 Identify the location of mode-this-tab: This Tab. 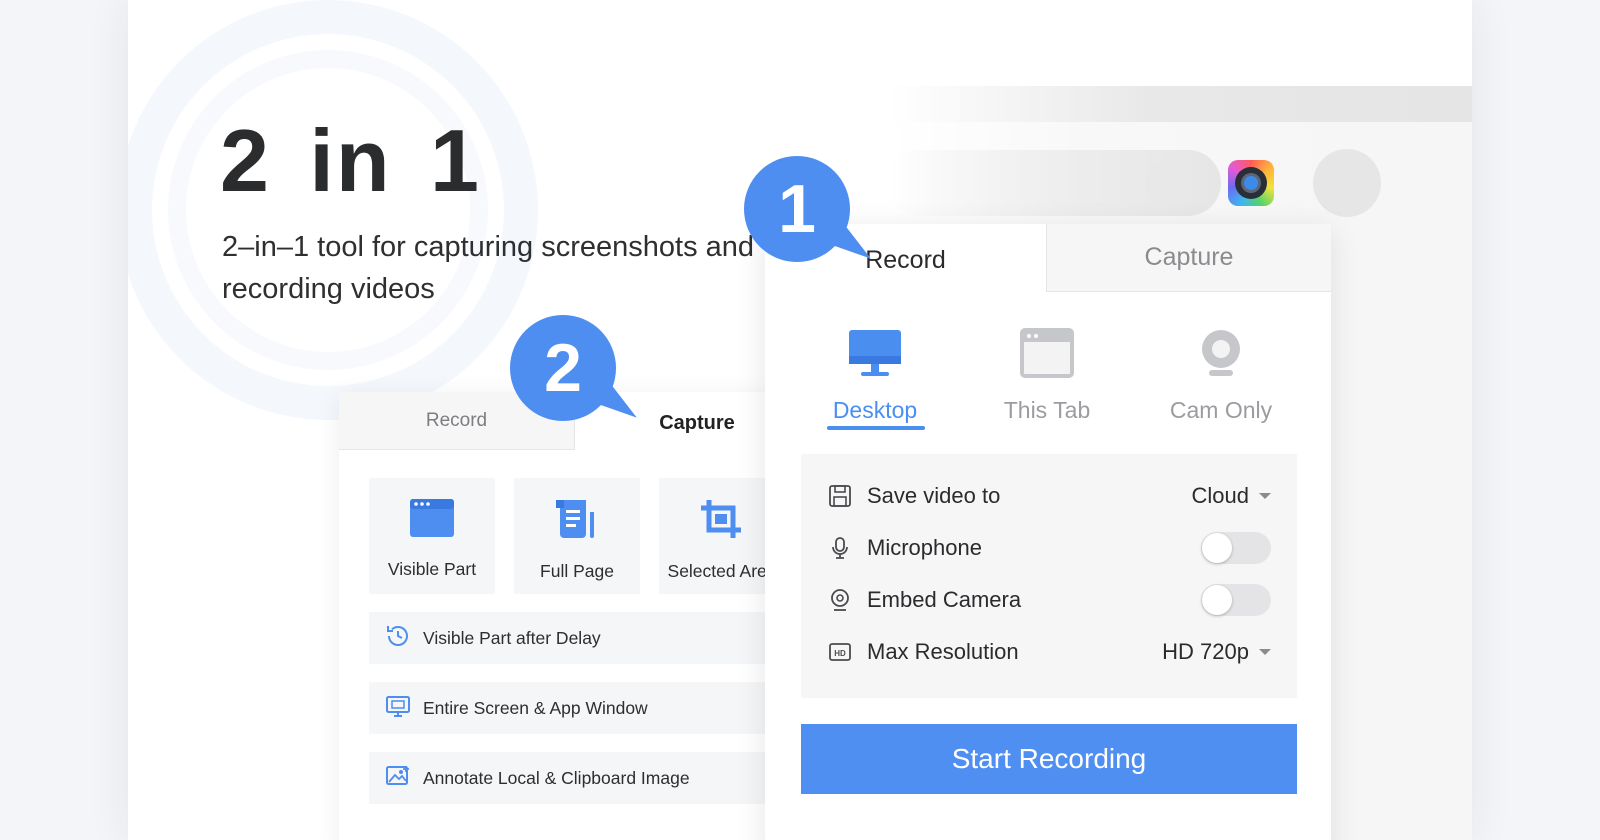
(1047, 376).